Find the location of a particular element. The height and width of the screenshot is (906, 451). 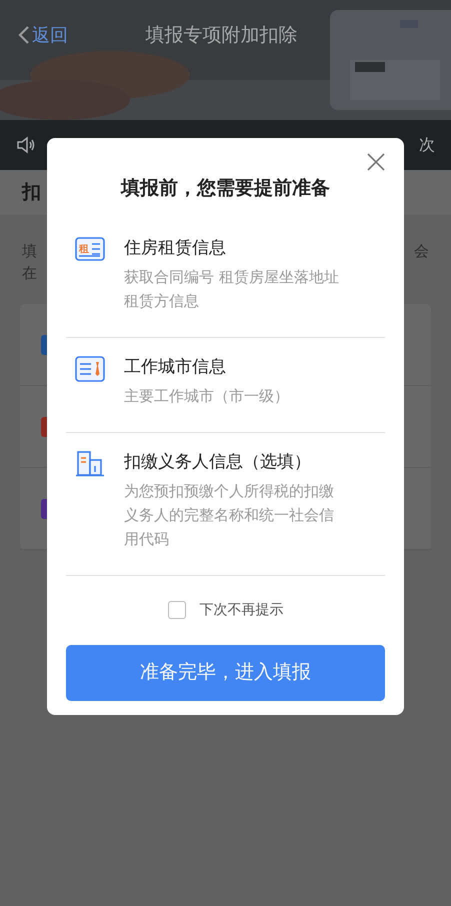

close-button is located at coordinates (376, 162).